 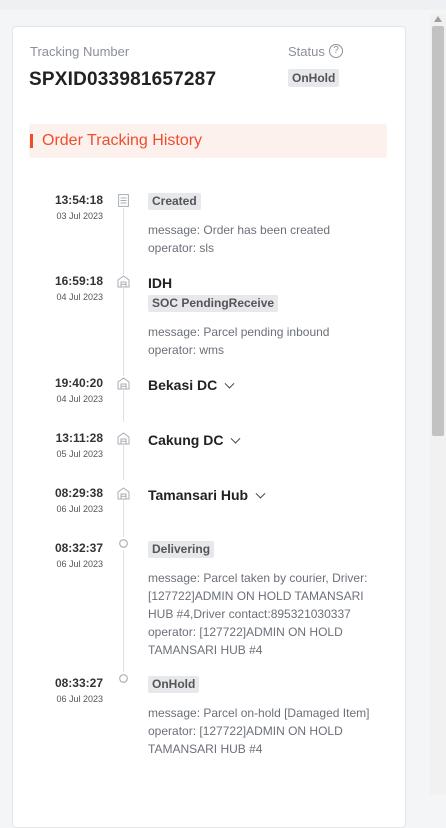 I want to click on tracking-number: SPXID033981657287, so click(x=123, y=79).